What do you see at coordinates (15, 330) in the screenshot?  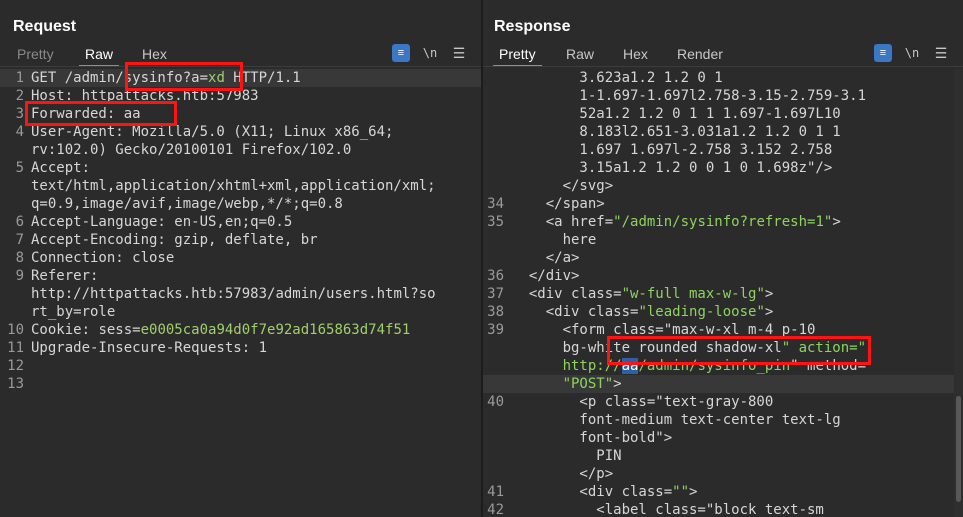 I see `line-number: 10` at bounding box center [15, 330].